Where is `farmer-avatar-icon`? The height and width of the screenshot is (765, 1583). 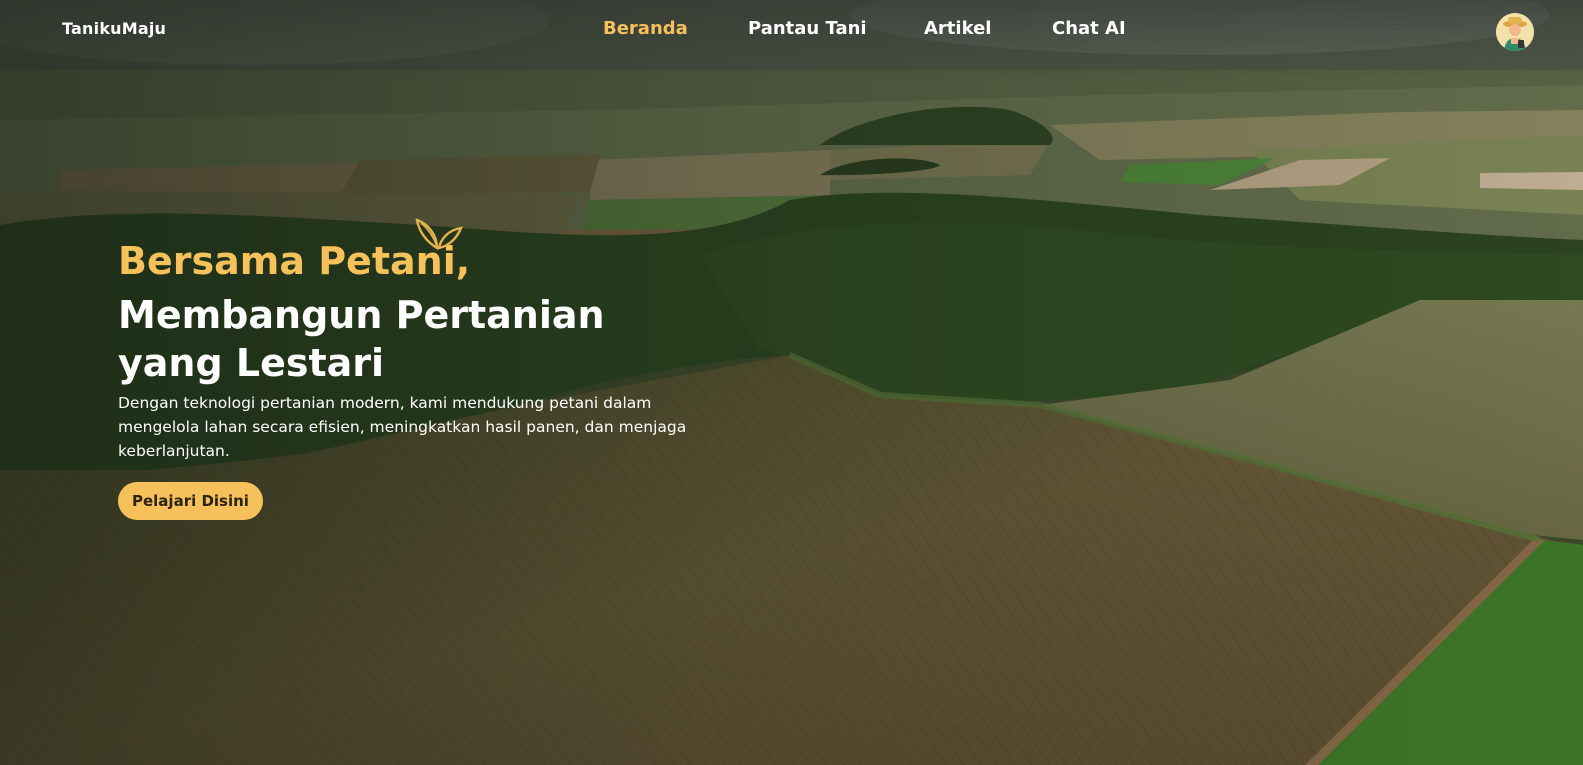
farmer-avatar-icon is located at coordinates (1515, 32).